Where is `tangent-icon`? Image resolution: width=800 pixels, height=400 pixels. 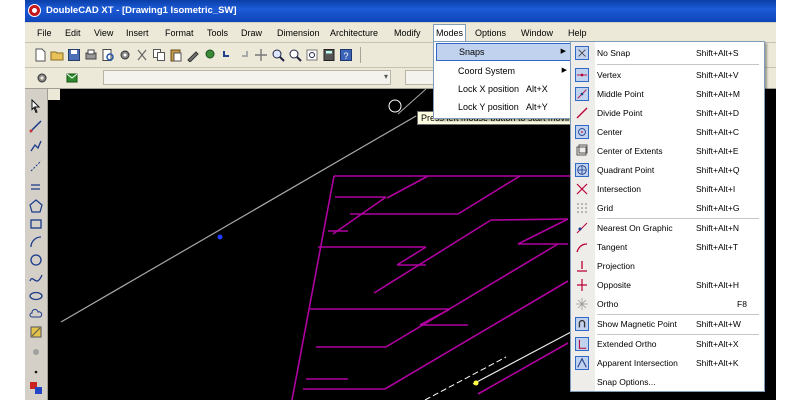 tangent-icon is located at coordinates (582, 248).